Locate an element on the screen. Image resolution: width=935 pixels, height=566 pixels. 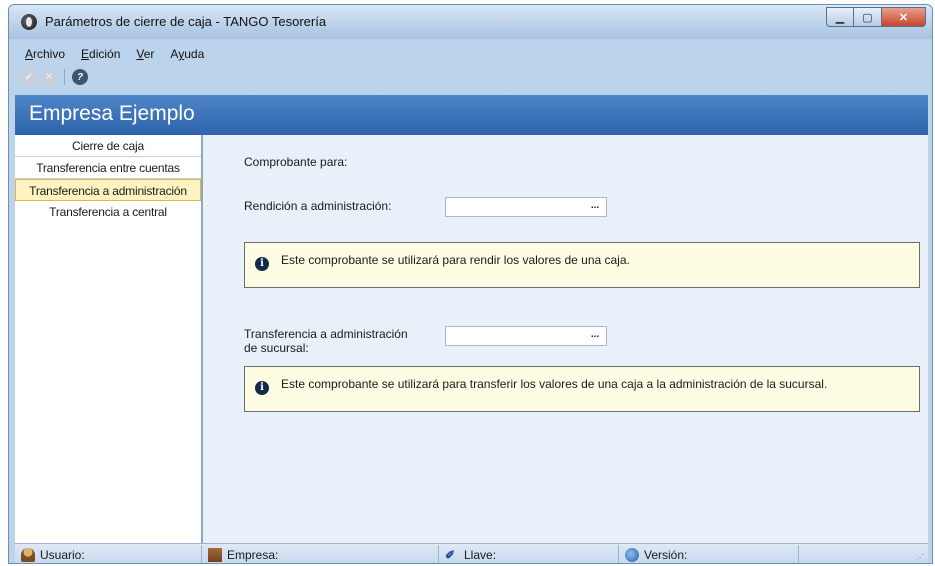
check-circle-icon: ✔ is located at coordinates (29, 77).